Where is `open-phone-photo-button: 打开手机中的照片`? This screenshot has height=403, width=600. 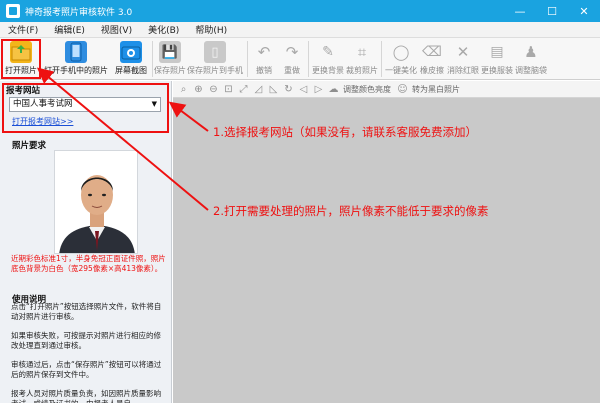
open-phone-photo-button: 打开手机中的照片 is located at coordinates (76, 58).